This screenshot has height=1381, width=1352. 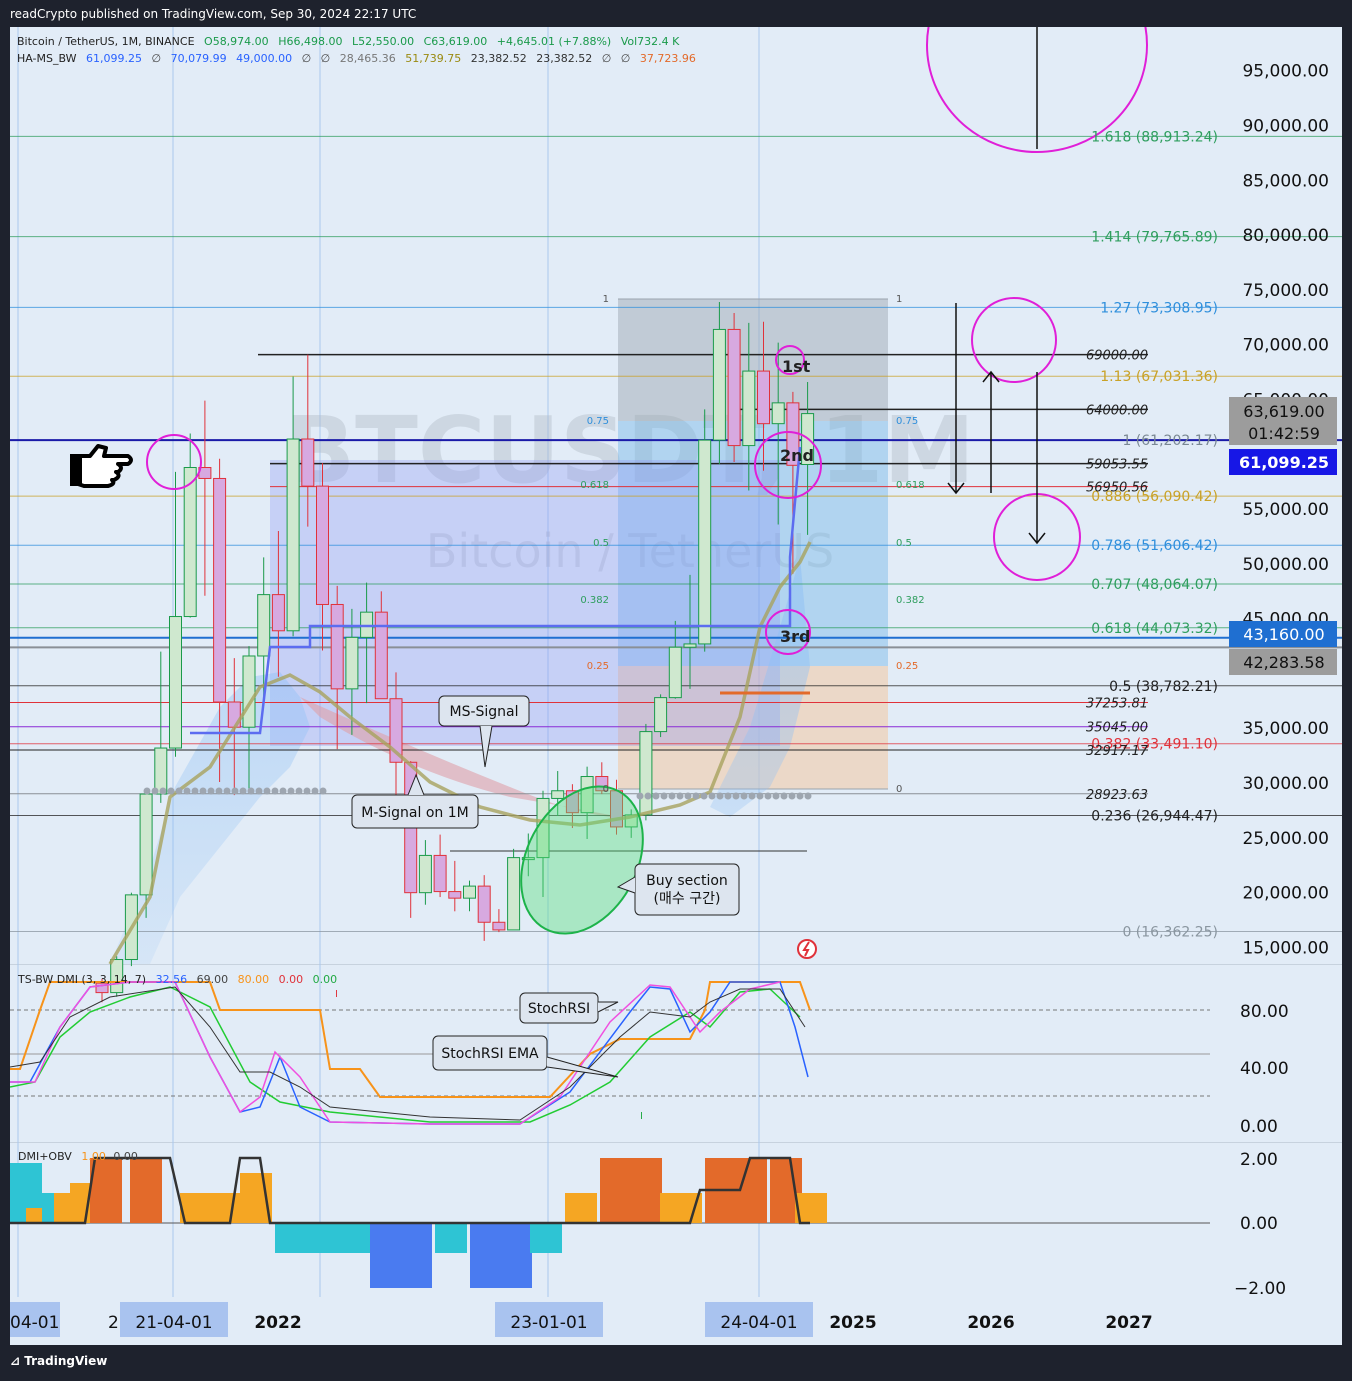 What do you see at coordinates (1285, 948) in the screenshot?
I see `price-tick: 15,000.00` at bounding box center [1285, 948].